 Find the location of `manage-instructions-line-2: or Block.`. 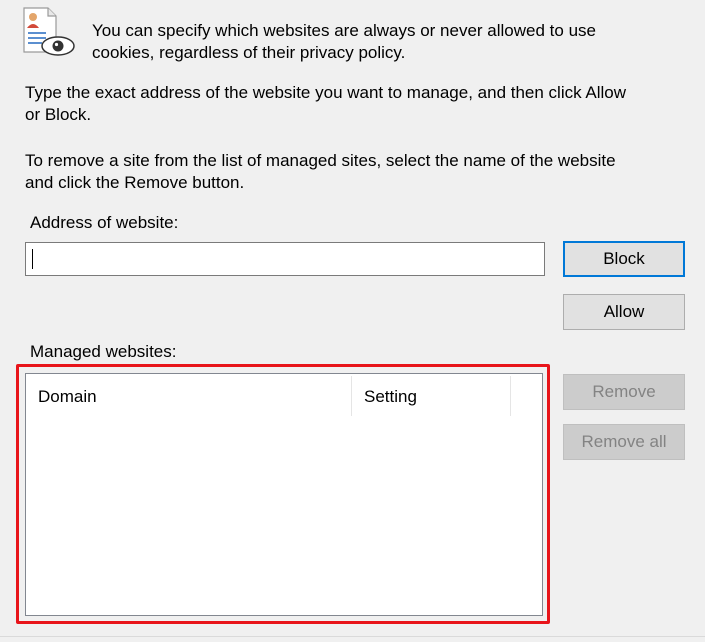

manage-instructions-line-2: or Block. is located at coordinates (58, 114).